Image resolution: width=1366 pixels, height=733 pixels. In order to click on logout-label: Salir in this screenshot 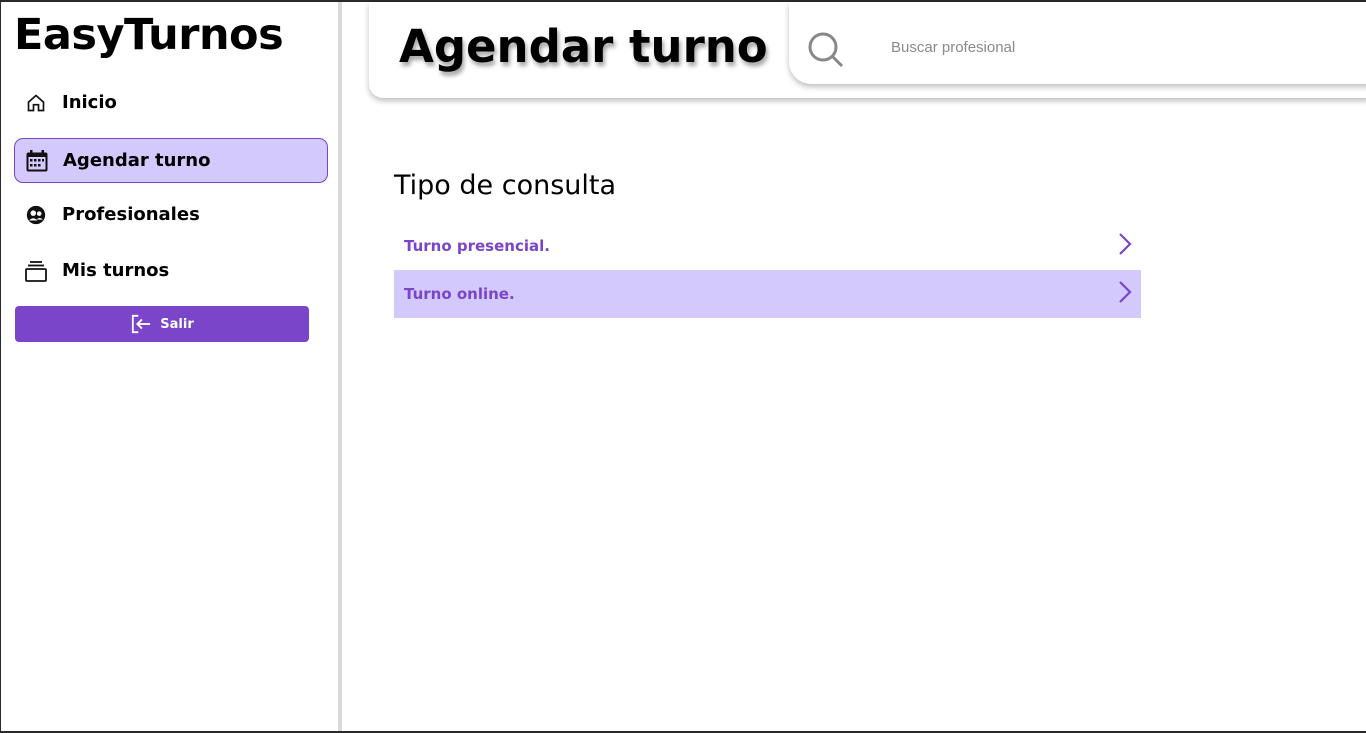, I will do `click(177, 324)`.